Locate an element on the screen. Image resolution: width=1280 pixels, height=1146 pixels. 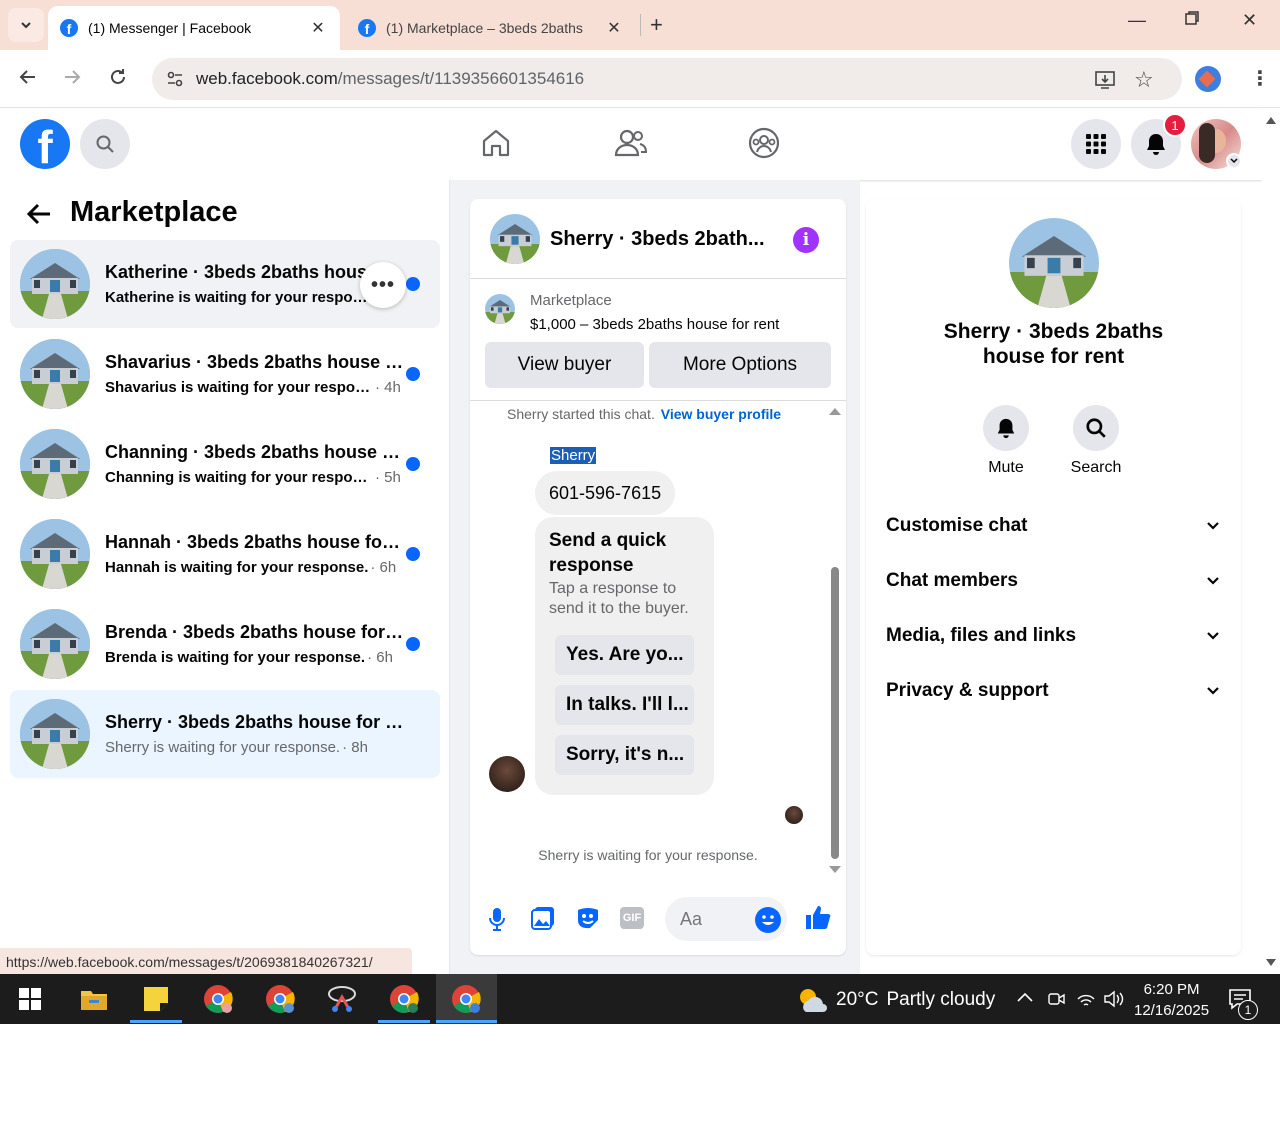
facebook-header: f 1 is located at coordinates (631, 144).